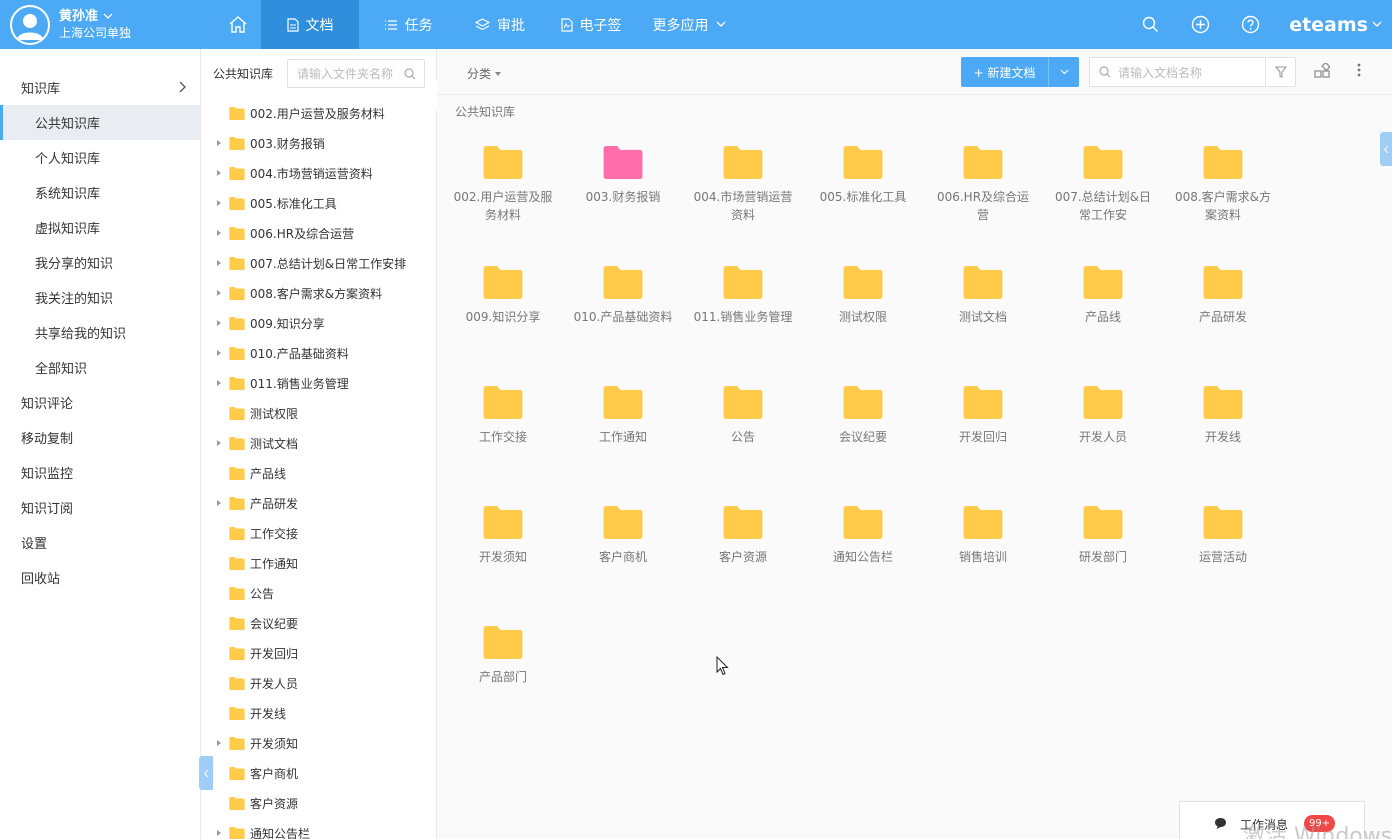 This screenshot has width=1392, height=839. I want to click on filter-button, so click(1280, 72).